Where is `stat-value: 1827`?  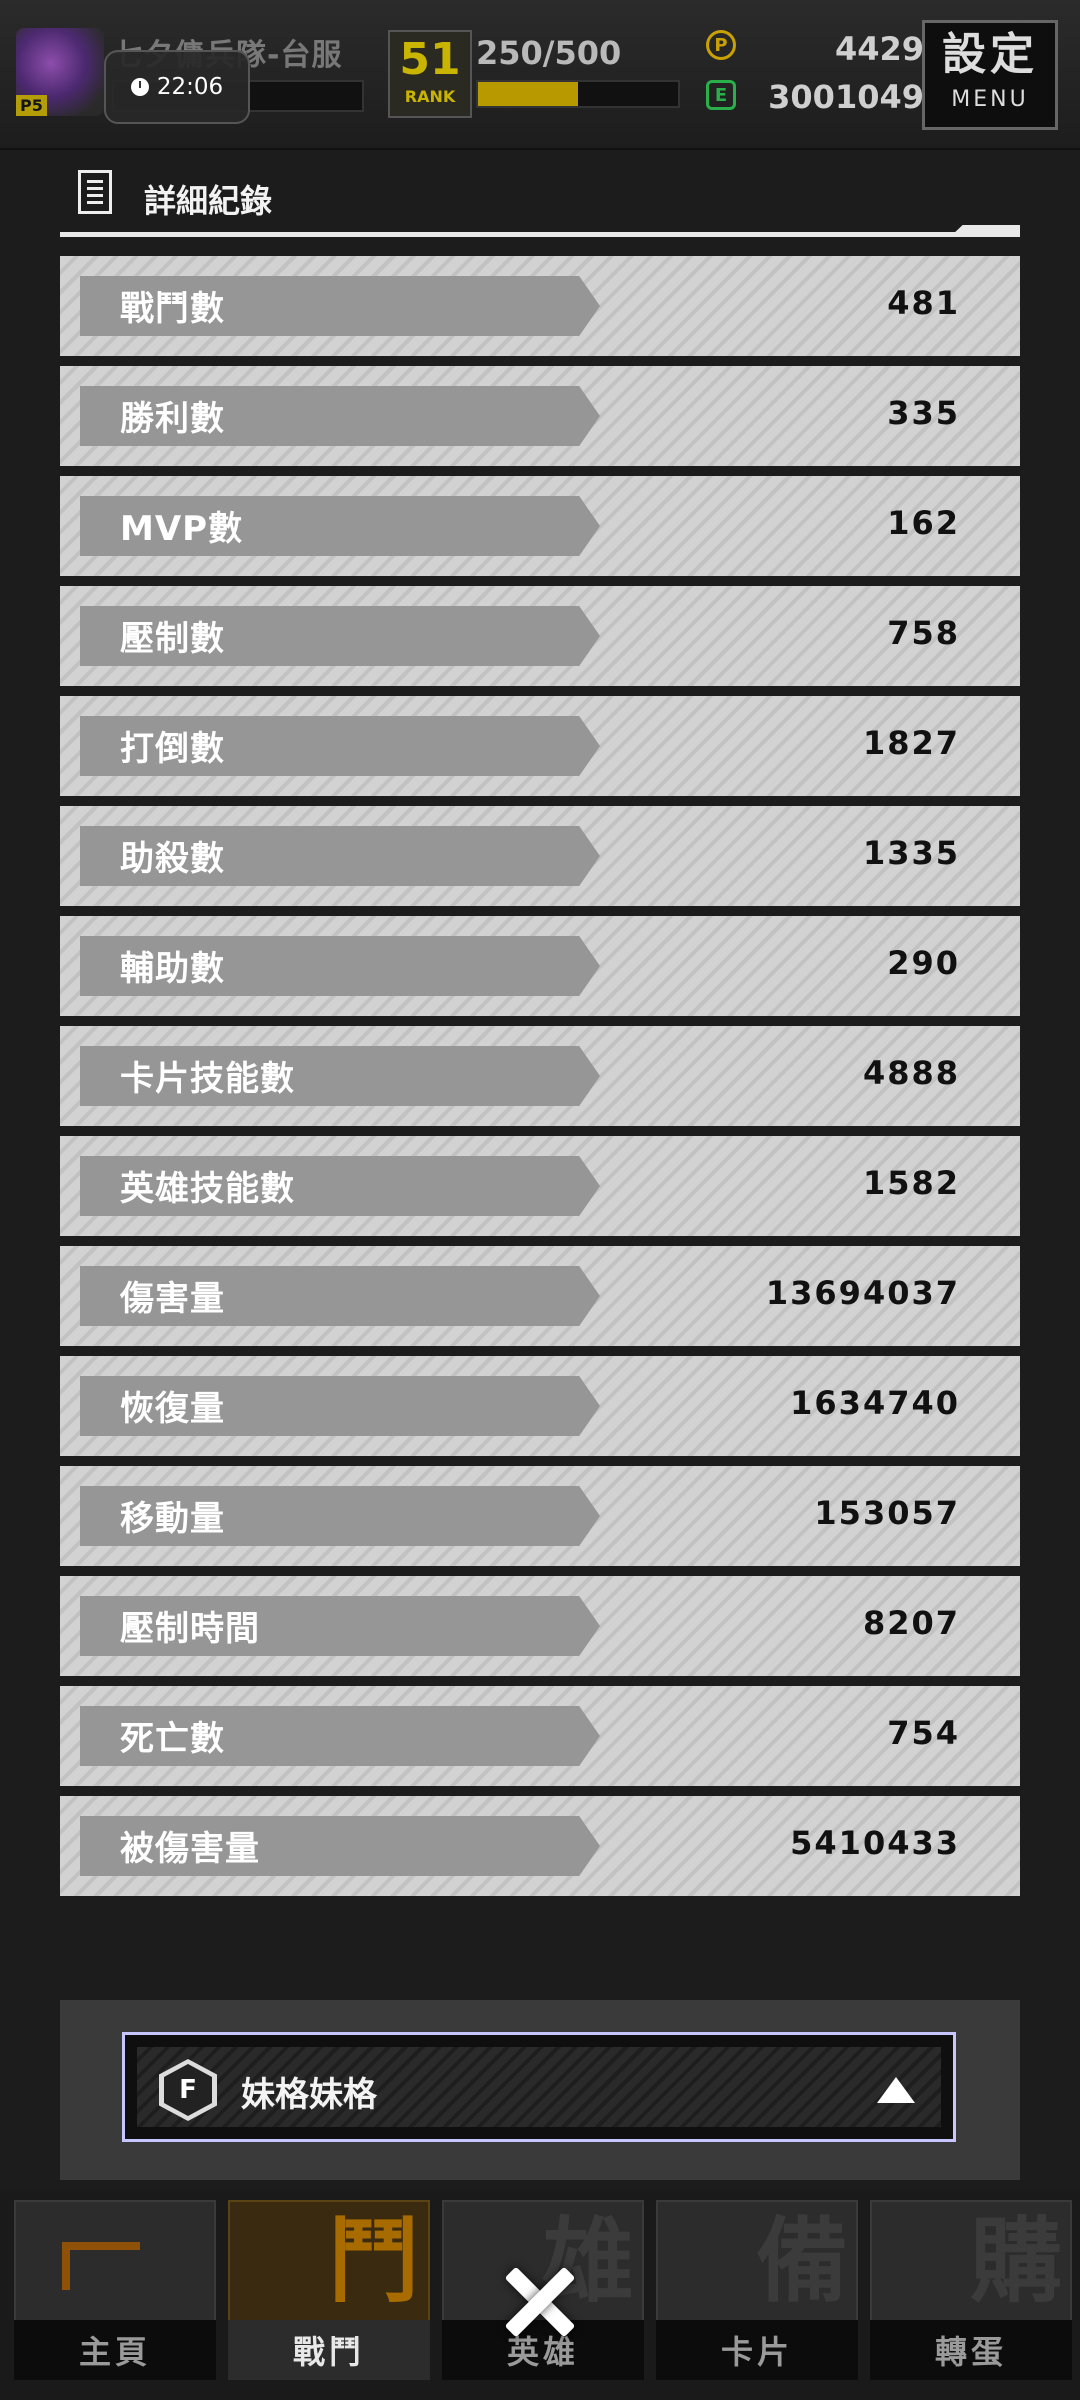
stat-value: 1827 is located at coordinates (911, 743).